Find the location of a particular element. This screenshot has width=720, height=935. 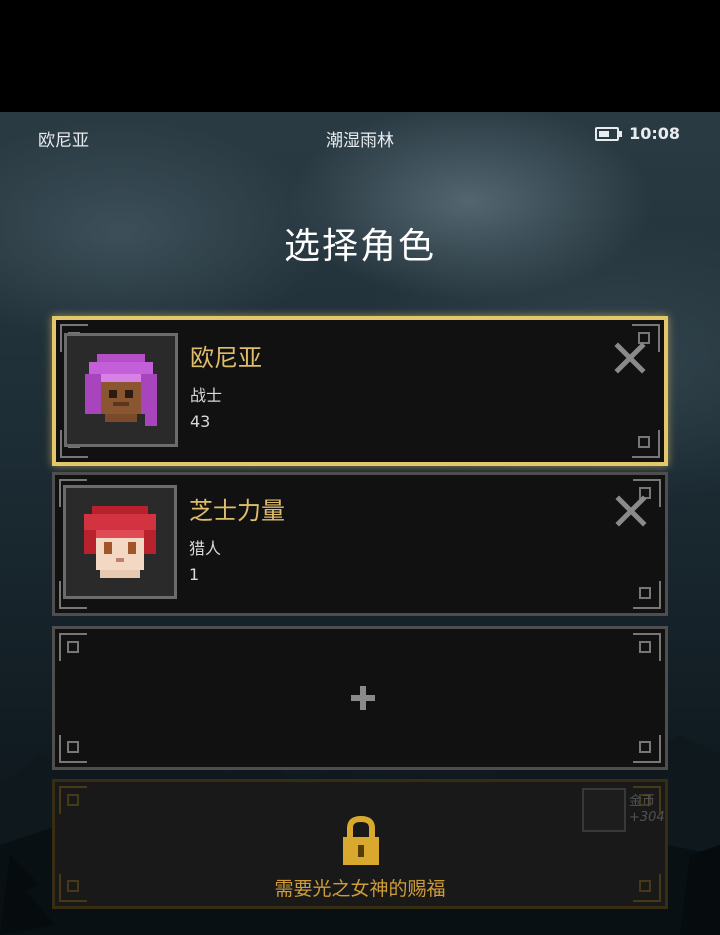

locked-character-slot: 金币 +304 需要光之女神的赐福 is located at coordinates (360, 844).